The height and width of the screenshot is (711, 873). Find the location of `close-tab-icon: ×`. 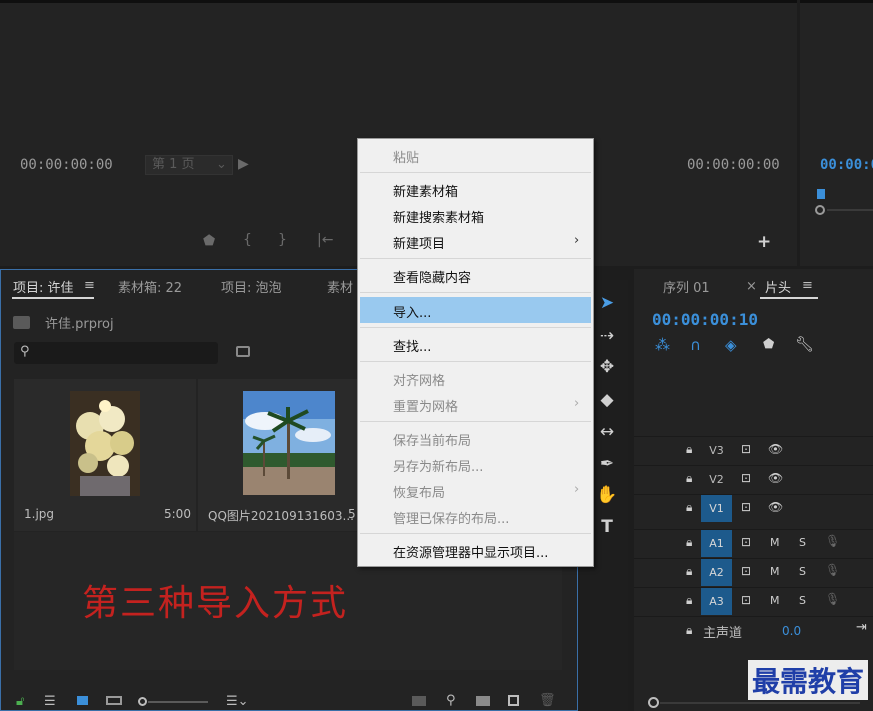

close-tab-icon: × is located at coordinates (751, 286).